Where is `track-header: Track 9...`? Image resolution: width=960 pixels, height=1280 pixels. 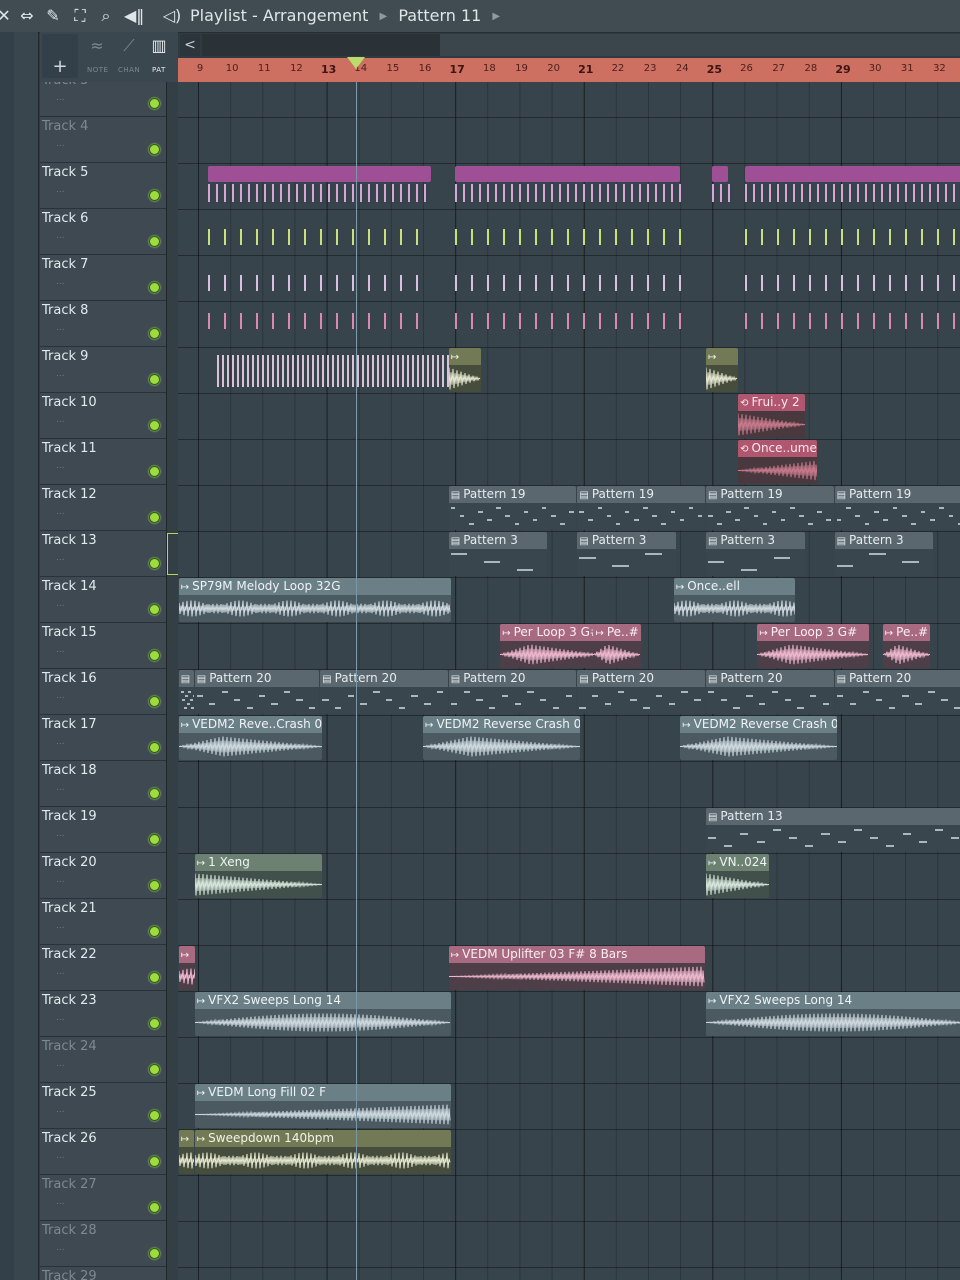
track-header: Track 9... is located at coordinates (103, 370).